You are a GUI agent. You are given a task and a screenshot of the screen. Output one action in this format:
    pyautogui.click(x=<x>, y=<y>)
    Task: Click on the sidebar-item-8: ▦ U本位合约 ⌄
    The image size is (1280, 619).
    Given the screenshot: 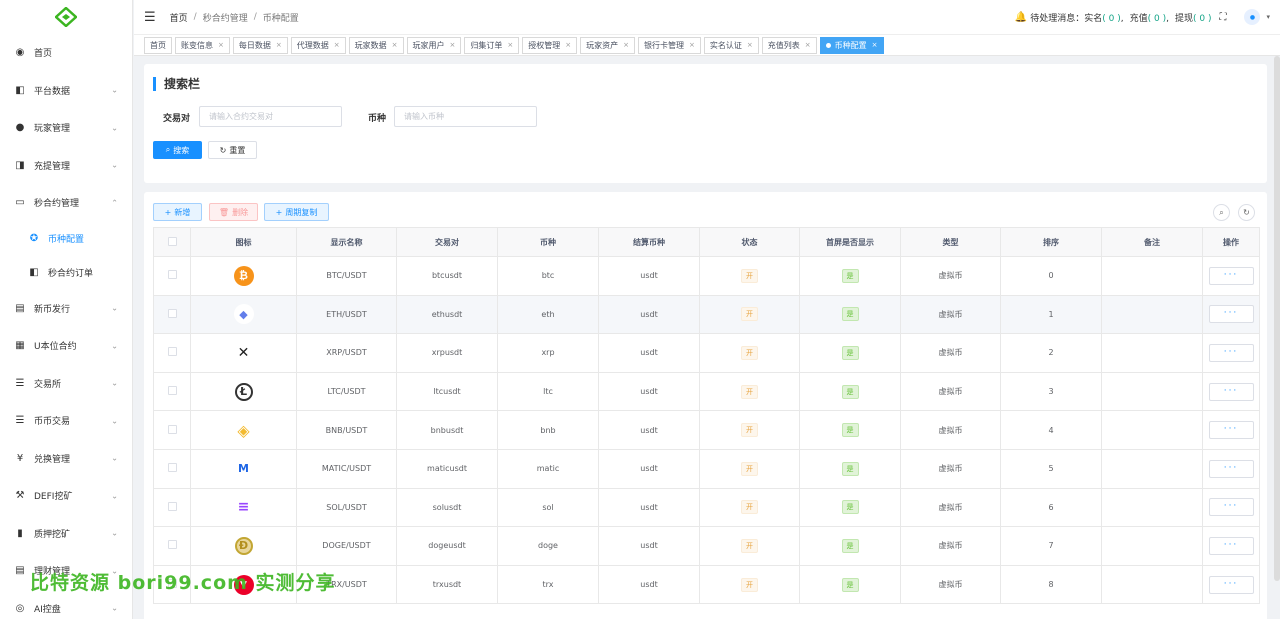 What is the action you would take?
    pyautogui.click(x=66, y=346)
    